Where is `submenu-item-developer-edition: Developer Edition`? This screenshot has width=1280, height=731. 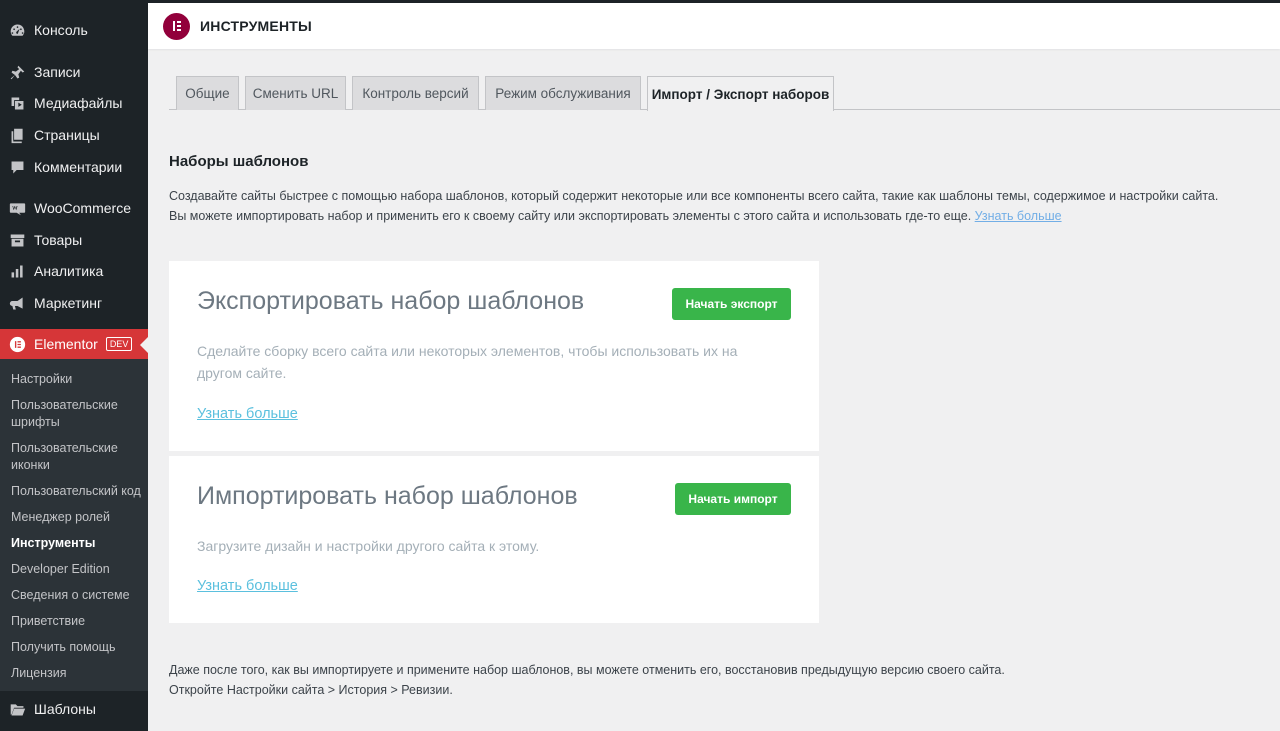 submenu-item-developer-edition: Developer Edition is located at coordinates (76, 569).